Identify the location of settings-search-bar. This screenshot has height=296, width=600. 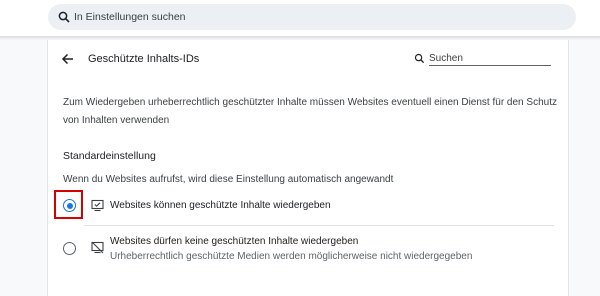
(312, 17).